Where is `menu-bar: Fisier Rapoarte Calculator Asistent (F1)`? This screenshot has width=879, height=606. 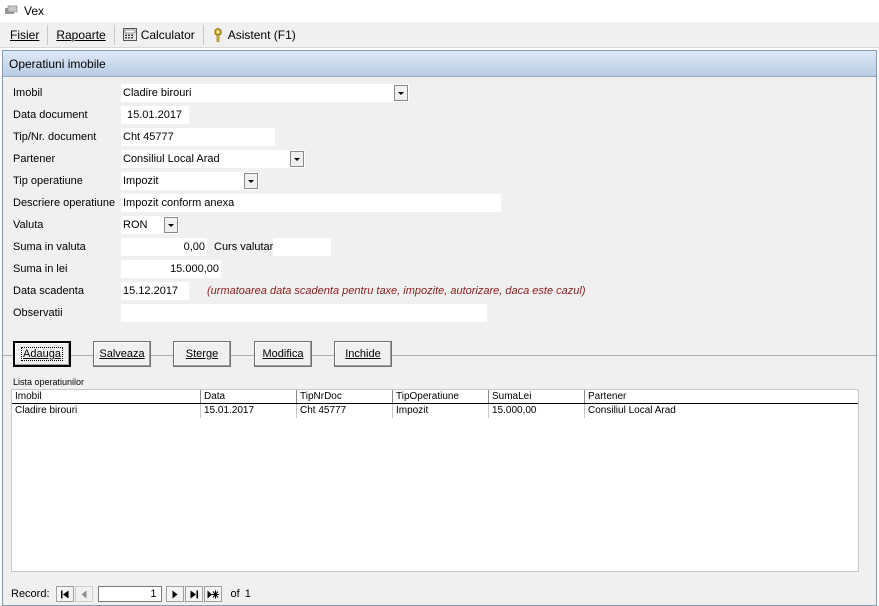
menu-bar: Fisier Rapoarte Calculator Asistent (F1) is located at coordinates (439, 35).